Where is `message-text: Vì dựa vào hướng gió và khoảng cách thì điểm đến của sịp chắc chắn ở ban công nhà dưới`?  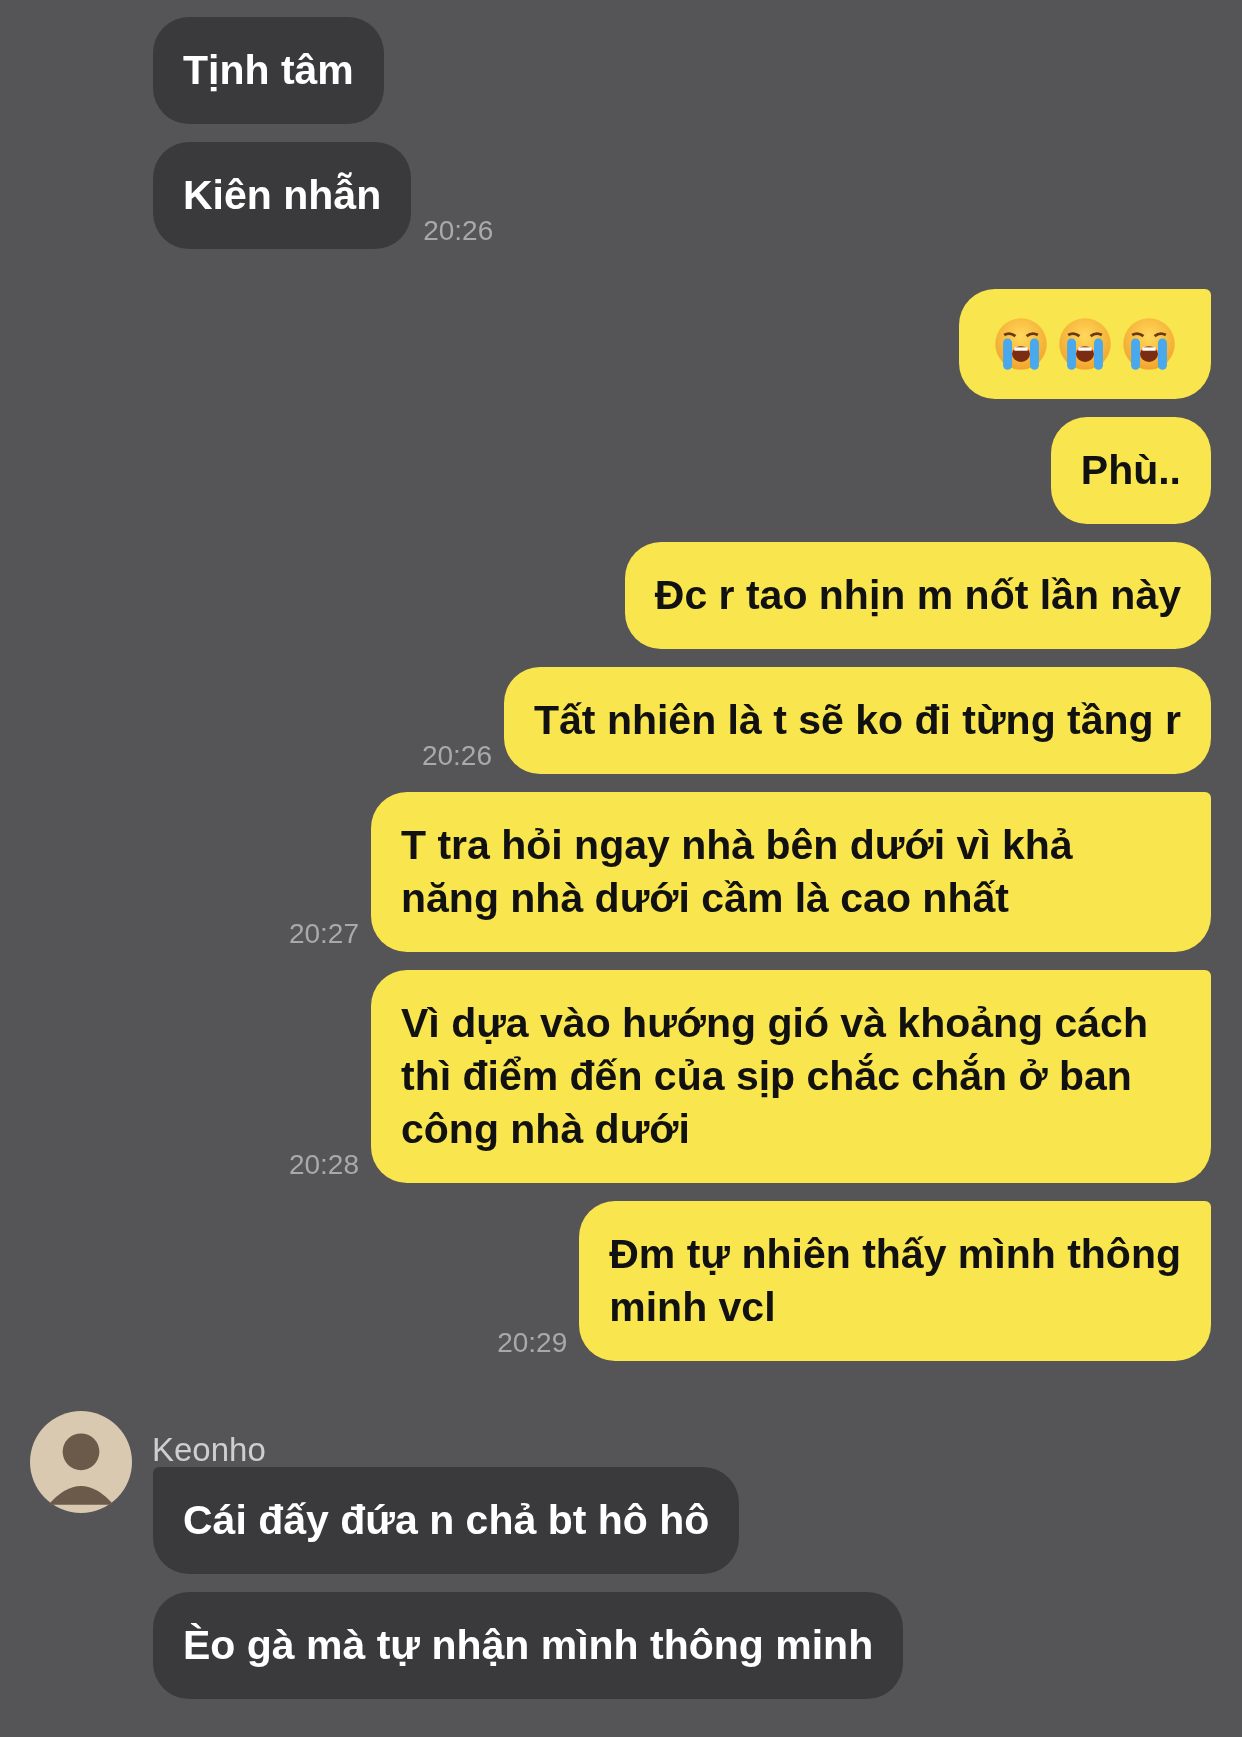 message-text: Vì dựa vào hướng gió và khoảng cách thì điểm đến của sịp chắc chắn ở ban công nhà dưới is located at coordinates (774, 1076).